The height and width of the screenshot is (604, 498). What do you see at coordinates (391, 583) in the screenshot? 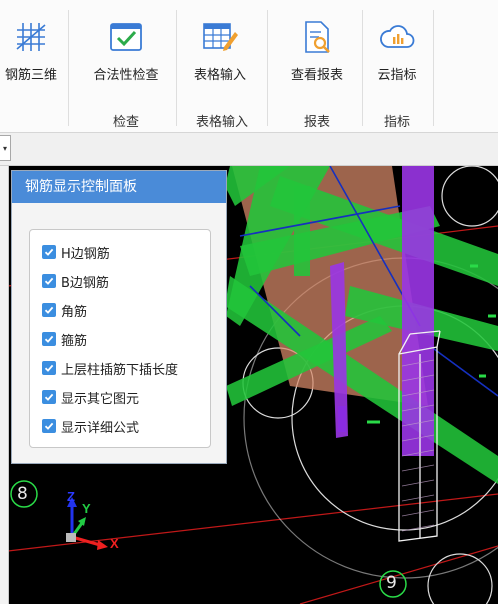
I see `axis-marker-9-label: 9` at bounding box center [391, 583].